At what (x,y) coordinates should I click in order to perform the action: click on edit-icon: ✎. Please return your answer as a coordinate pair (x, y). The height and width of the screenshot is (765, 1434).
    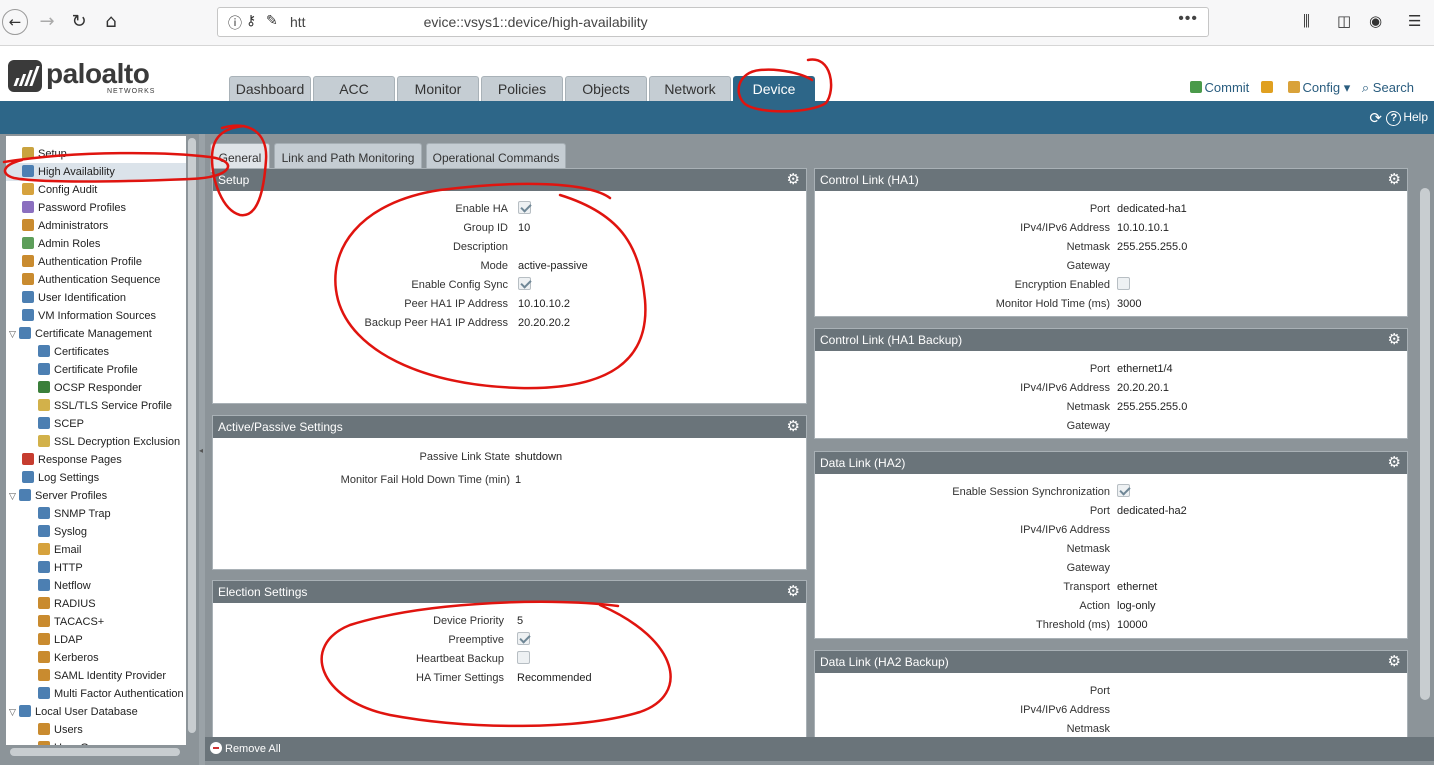
    Looking at the image, I should click on (272, 21).